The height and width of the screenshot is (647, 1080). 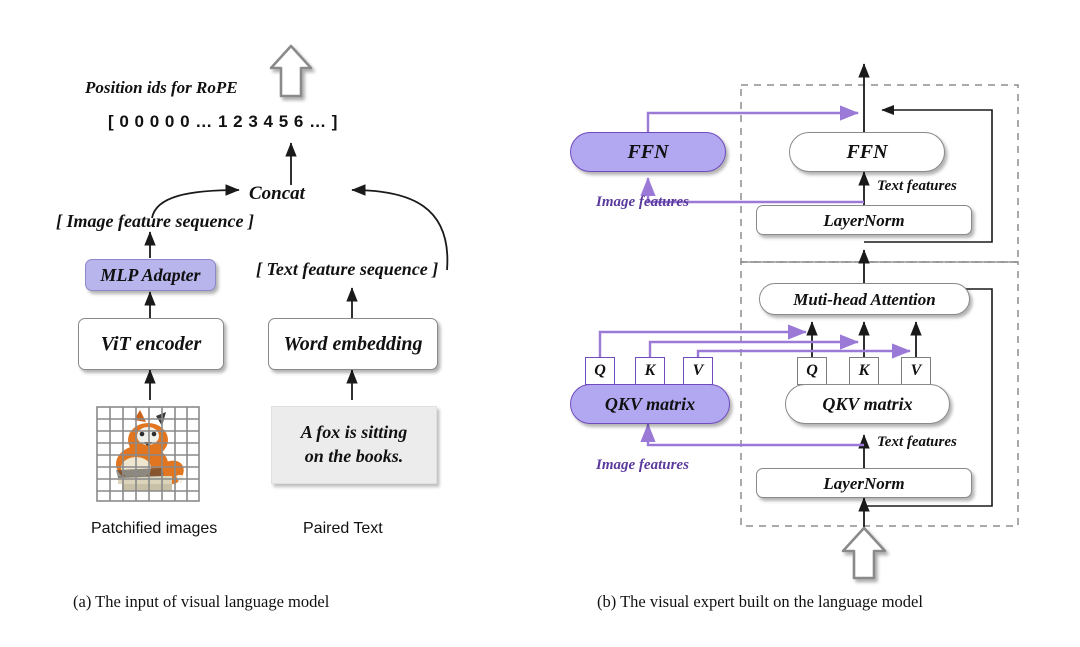 I want to click on panel-b-hollow-up-arrow-icon, so click(x=864, y=553).